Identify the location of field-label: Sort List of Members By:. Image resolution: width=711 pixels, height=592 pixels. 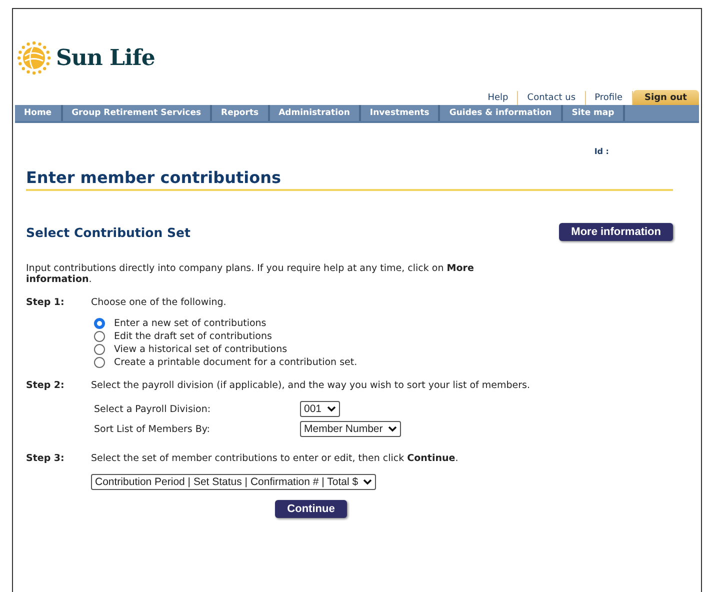
(152, 429).